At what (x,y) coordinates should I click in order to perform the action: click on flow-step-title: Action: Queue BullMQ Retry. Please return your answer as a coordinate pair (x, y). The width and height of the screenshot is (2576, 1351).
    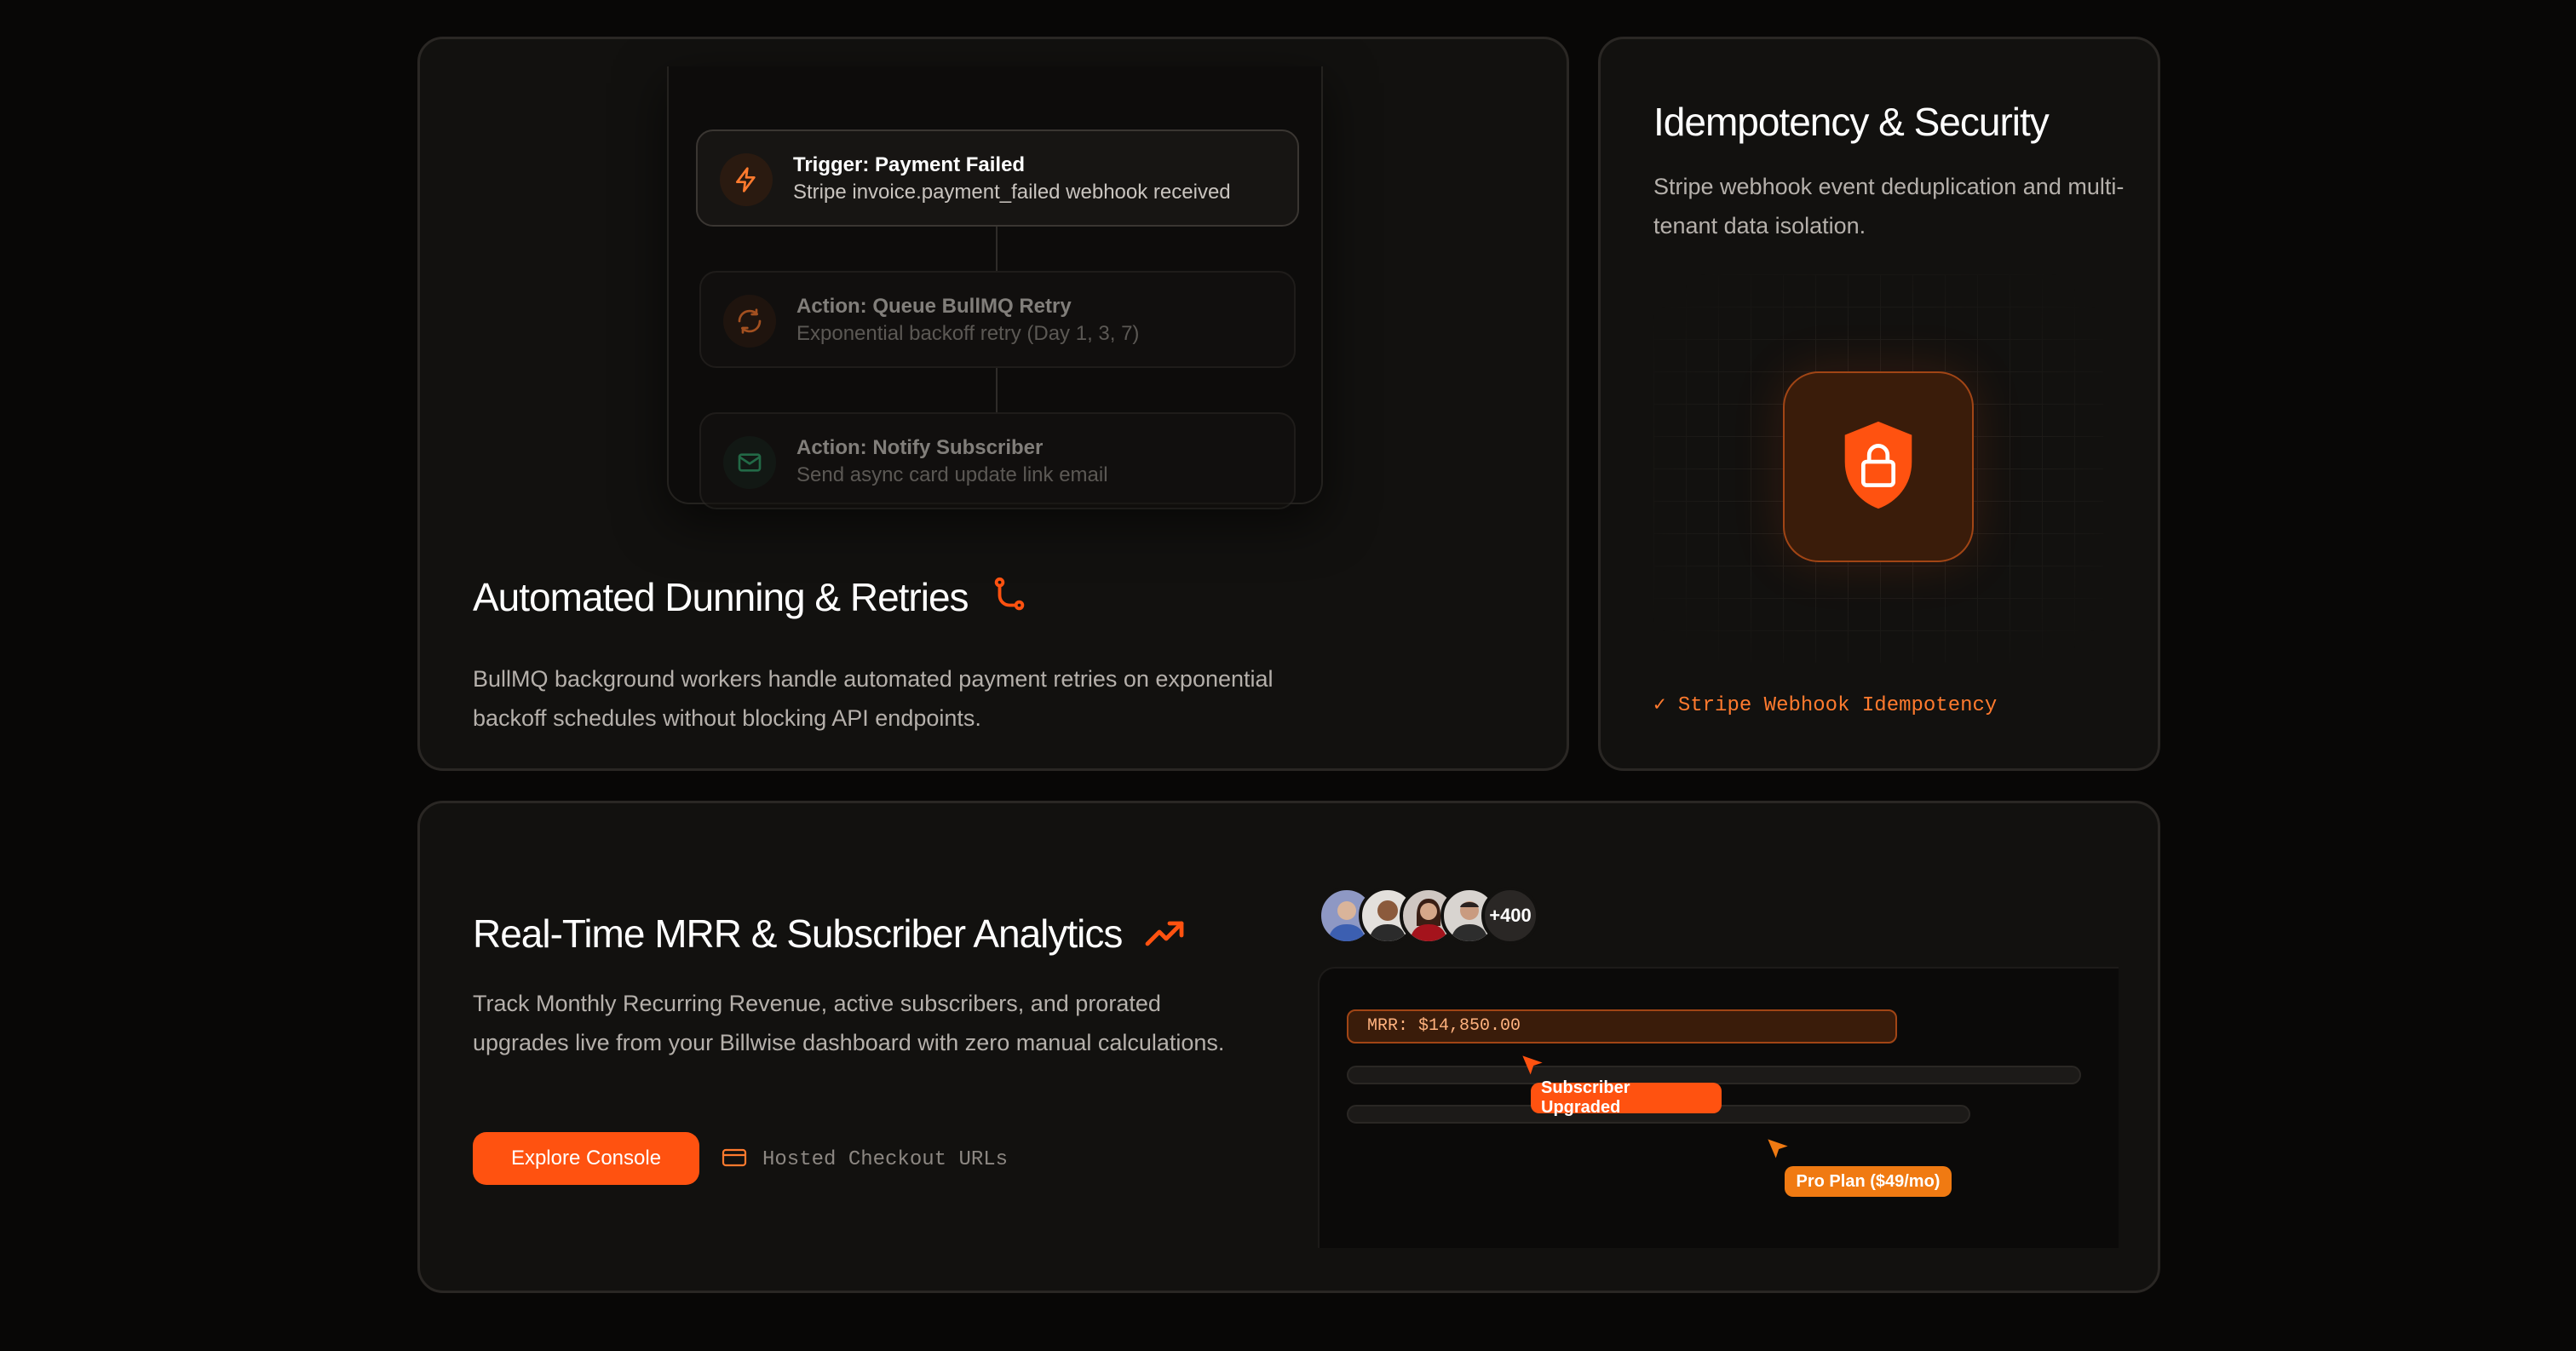
    Looking at the image, I should click on (934, 307).